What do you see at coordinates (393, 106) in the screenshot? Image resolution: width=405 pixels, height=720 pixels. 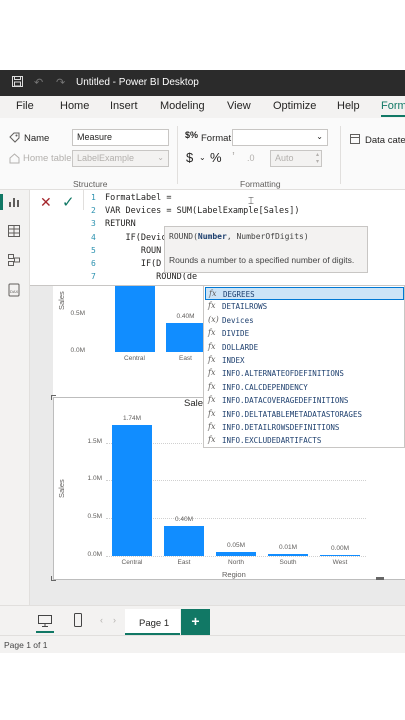 I see `menu-format: Form` at bounding box center [393, 106].